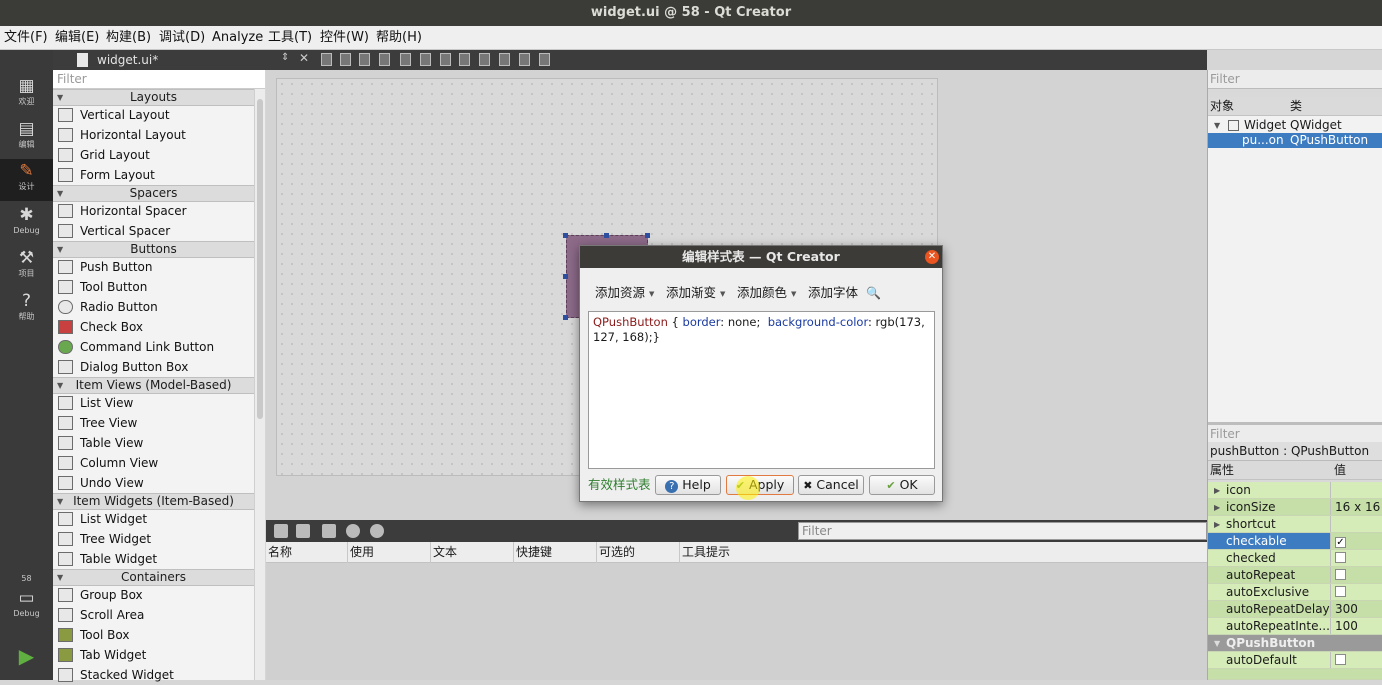 This screenshot has width=1382, height=685. What do you see at coordinates (638, 552) in the screenshot?
I see `column-header: 可选的` at bounding box center [638, 552].